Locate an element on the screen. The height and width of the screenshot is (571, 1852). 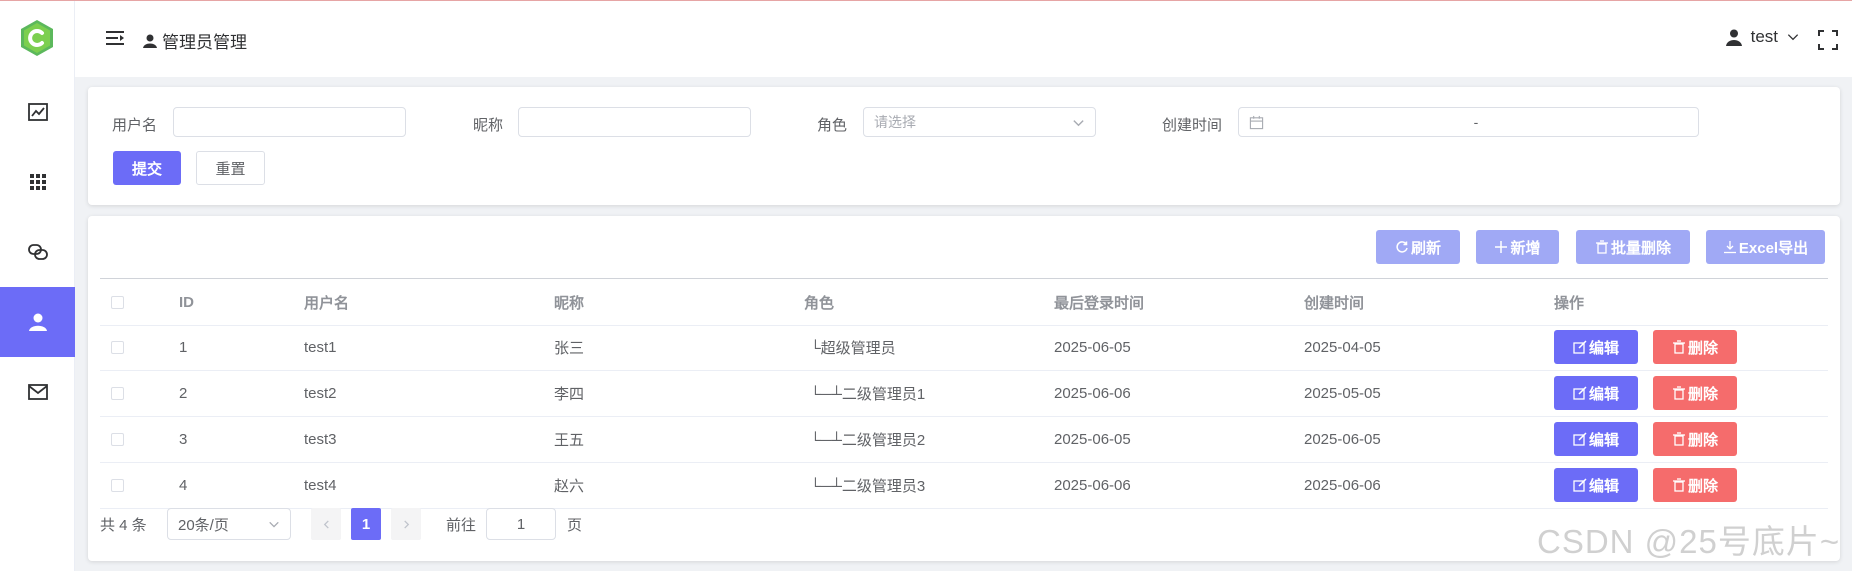
download-icon is located at coordinates (1729, 247).